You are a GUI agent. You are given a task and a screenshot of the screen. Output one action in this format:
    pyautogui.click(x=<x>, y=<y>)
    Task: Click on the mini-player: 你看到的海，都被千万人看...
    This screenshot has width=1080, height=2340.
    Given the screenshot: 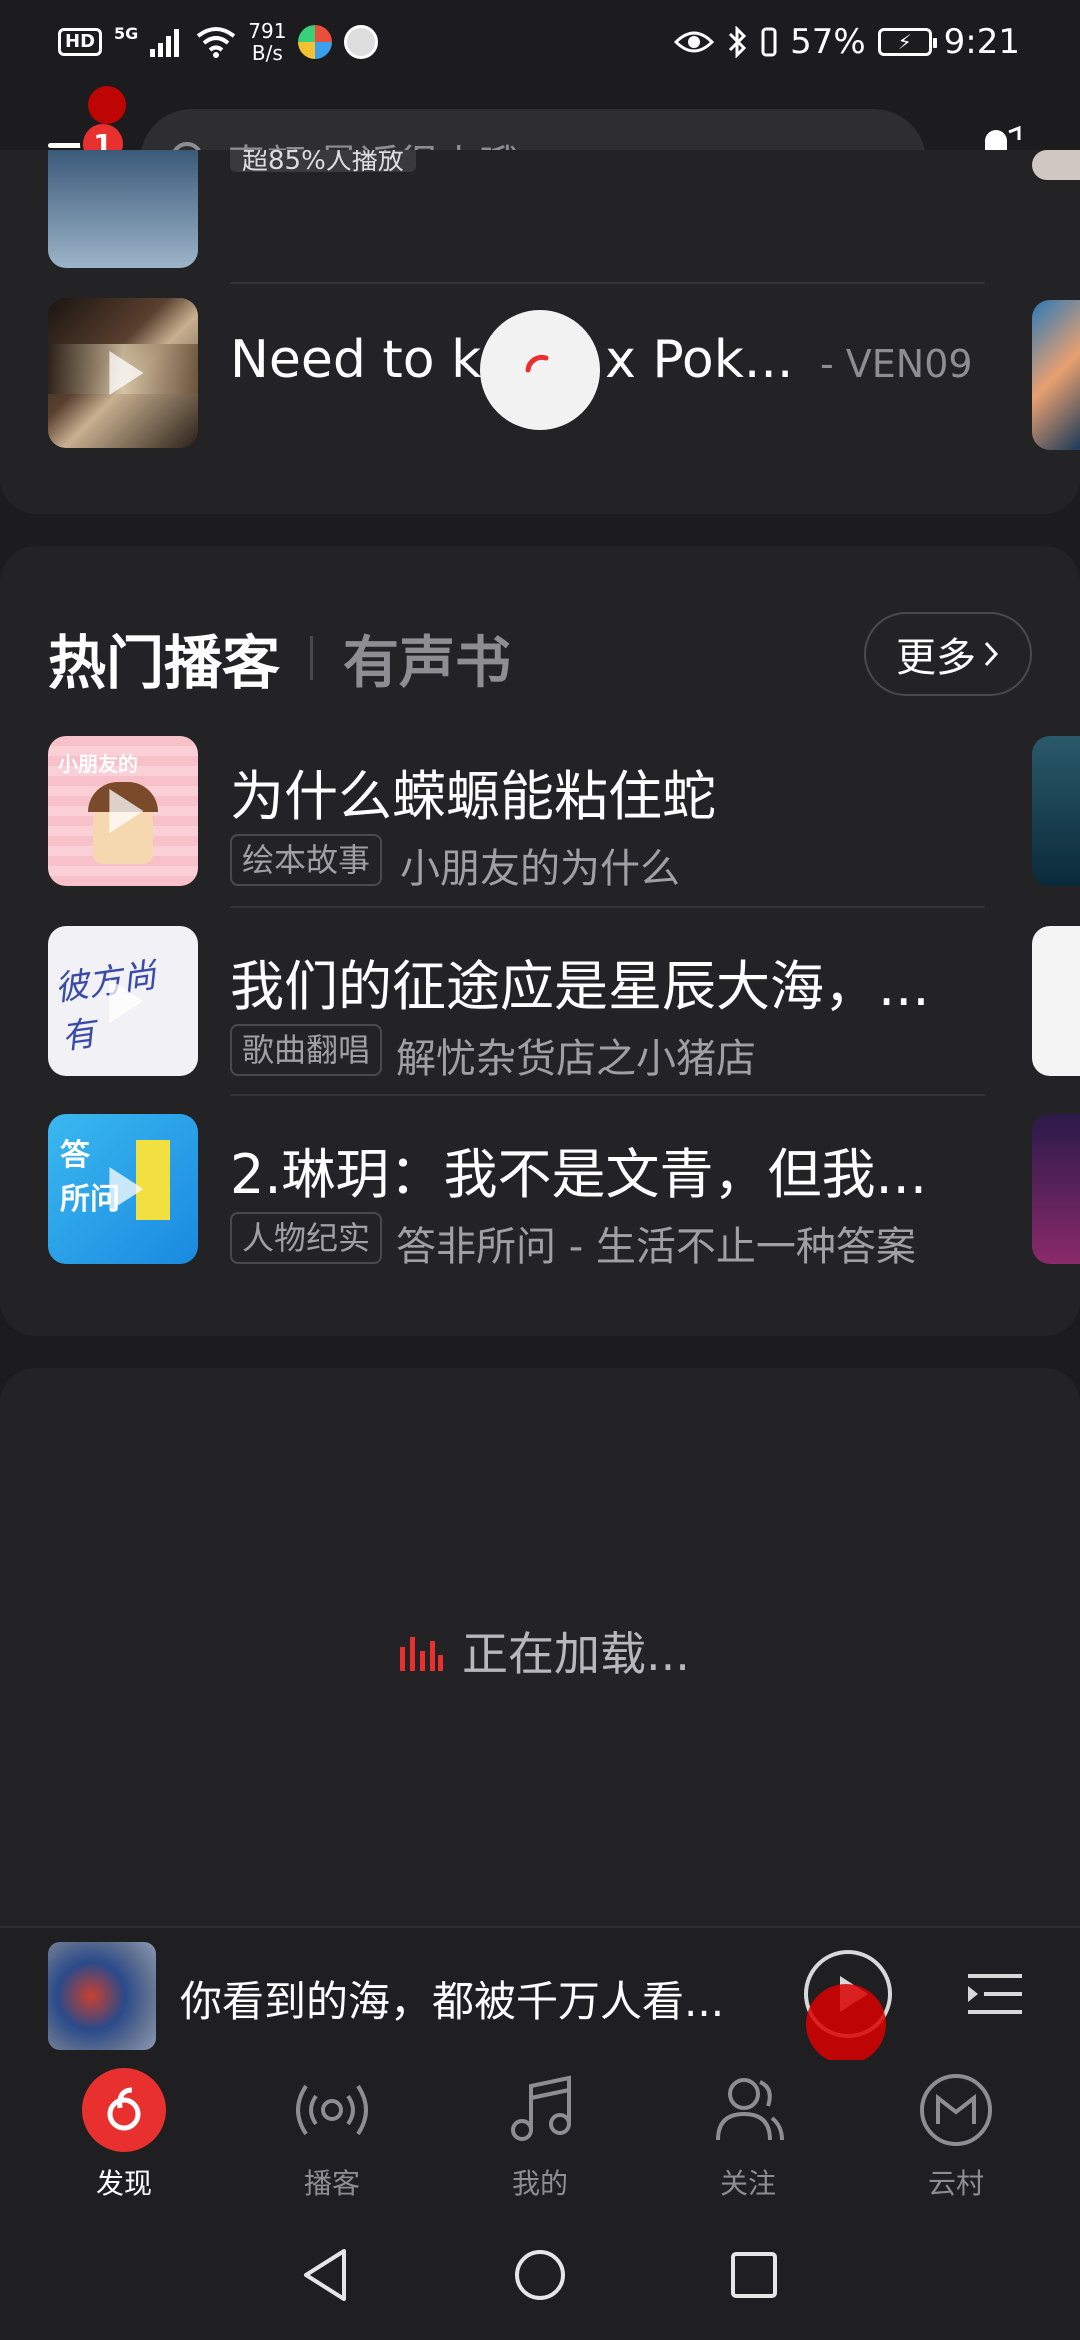 What is the action you would take?
    pyautogui.click(x=540, y=1995)
    